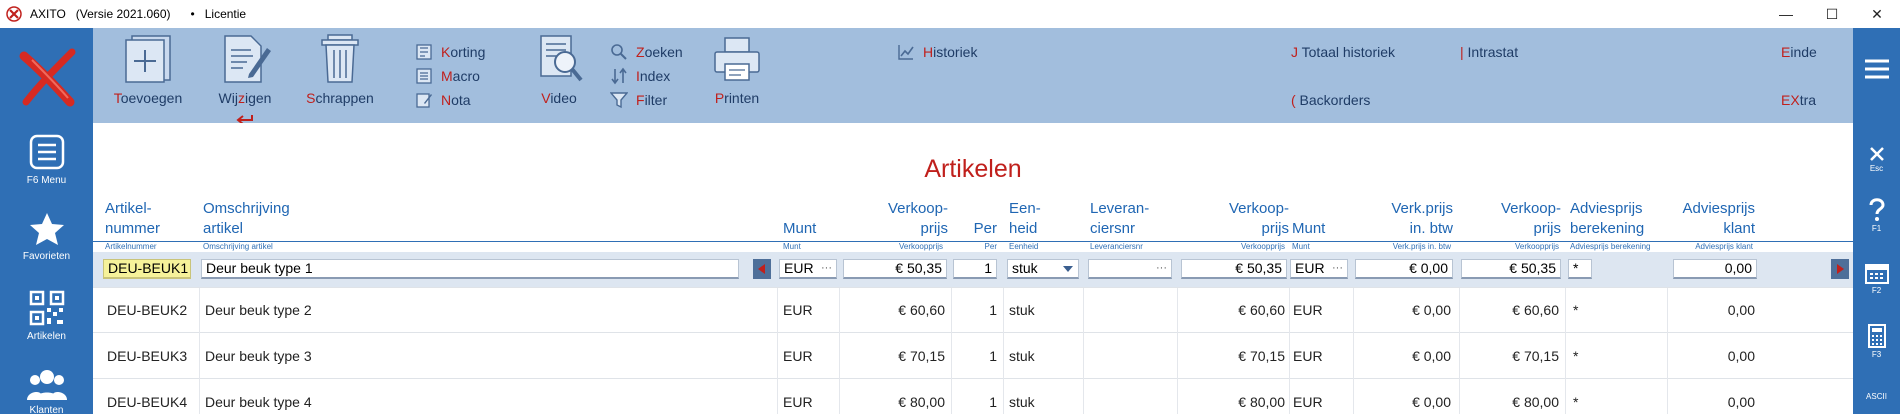 This screenshot has width=1900, height=414. Describe the element at coordinates (1741, 402) in the screenshot. I see `cell-adviesprijs-klant: 0,00` at that location.